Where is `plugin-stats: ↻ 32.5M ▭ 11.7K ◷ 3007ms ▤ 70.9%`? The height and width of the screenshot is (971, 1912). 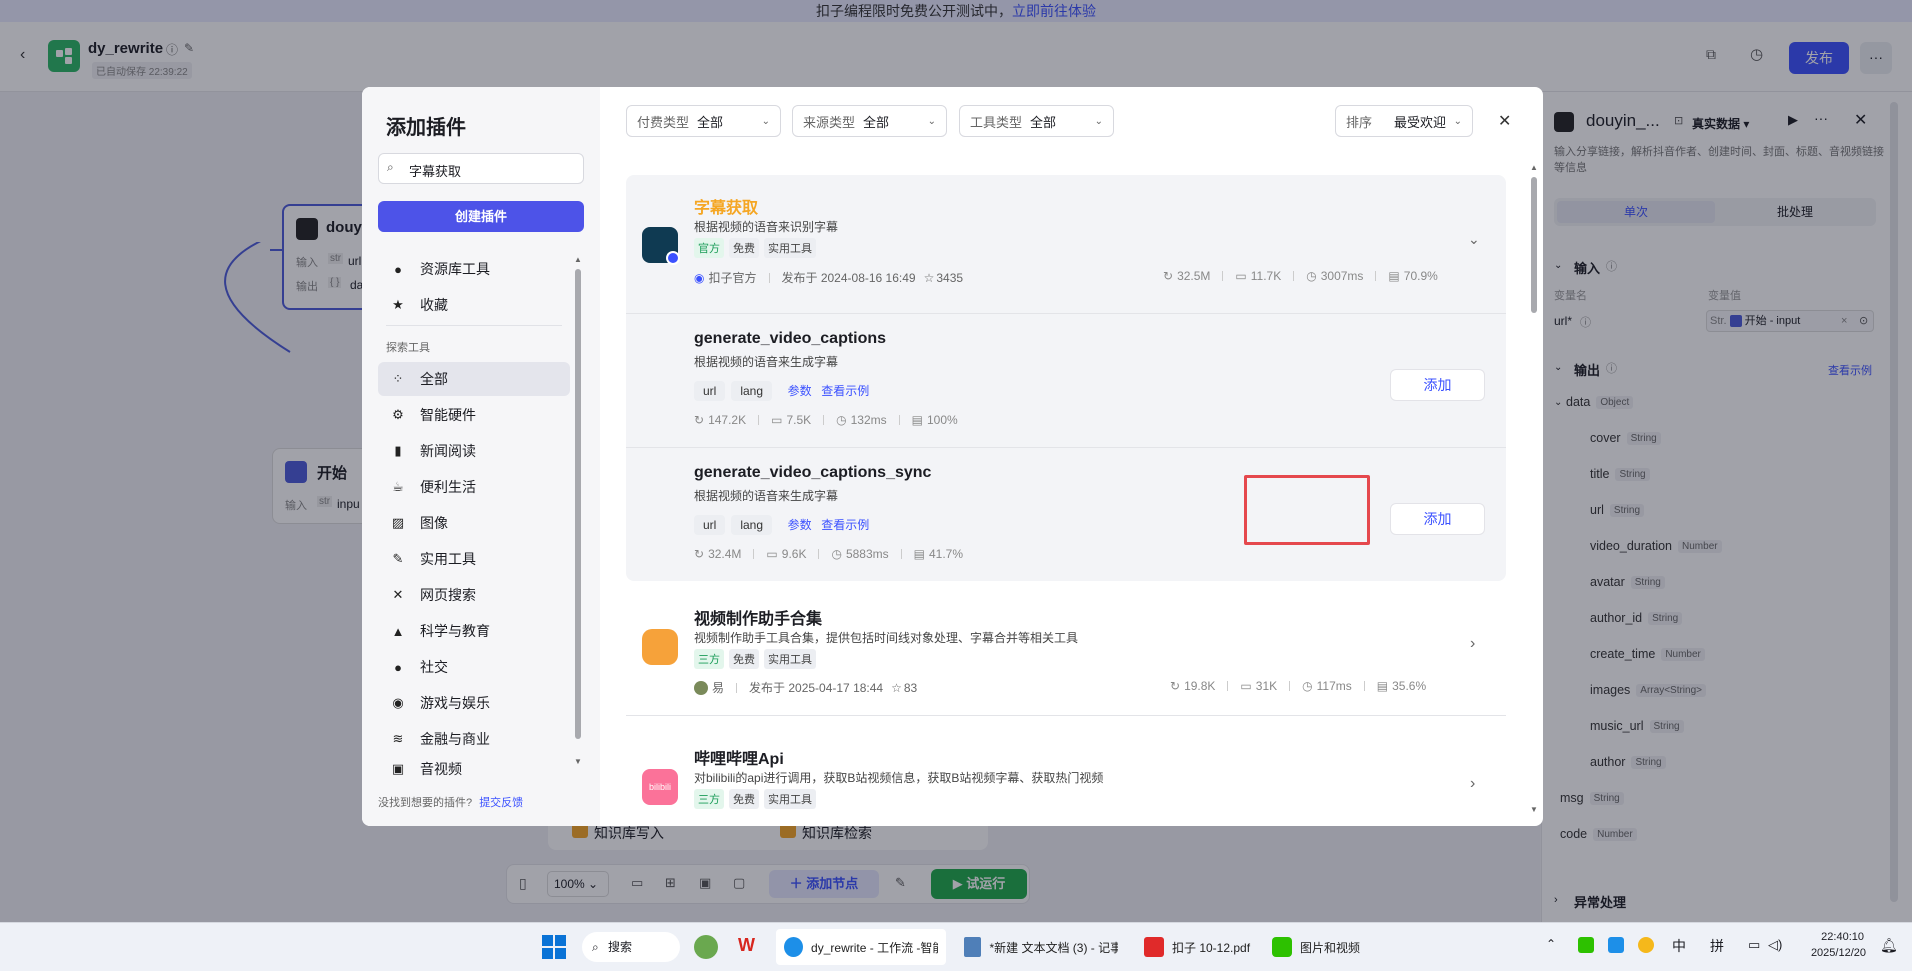
plugin-stats: ↻ 32.5M ▭ 11.7K ◷ 3007ms ▤ 70.9% is located at coordinates (1300, 276).